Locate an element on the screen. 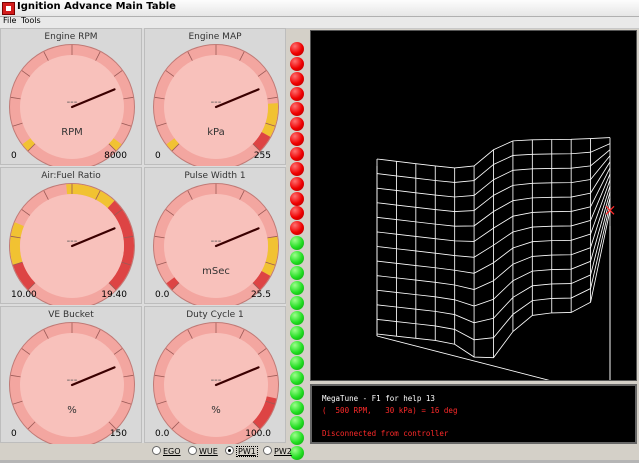 The height and width of the screenshot is (463, 639). gauge-pulse-width-1: Pulse Width 1 --- mSec 0.0 25.5 is located at coordinates (215, 236).